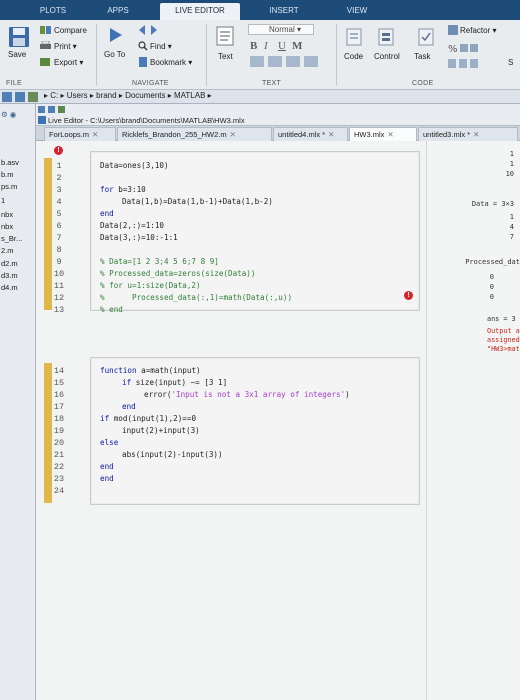  What do you see at coordinates (7, 250) in the screenshot?
I see `file-item: 2.m` at bounding box center [7, 250].